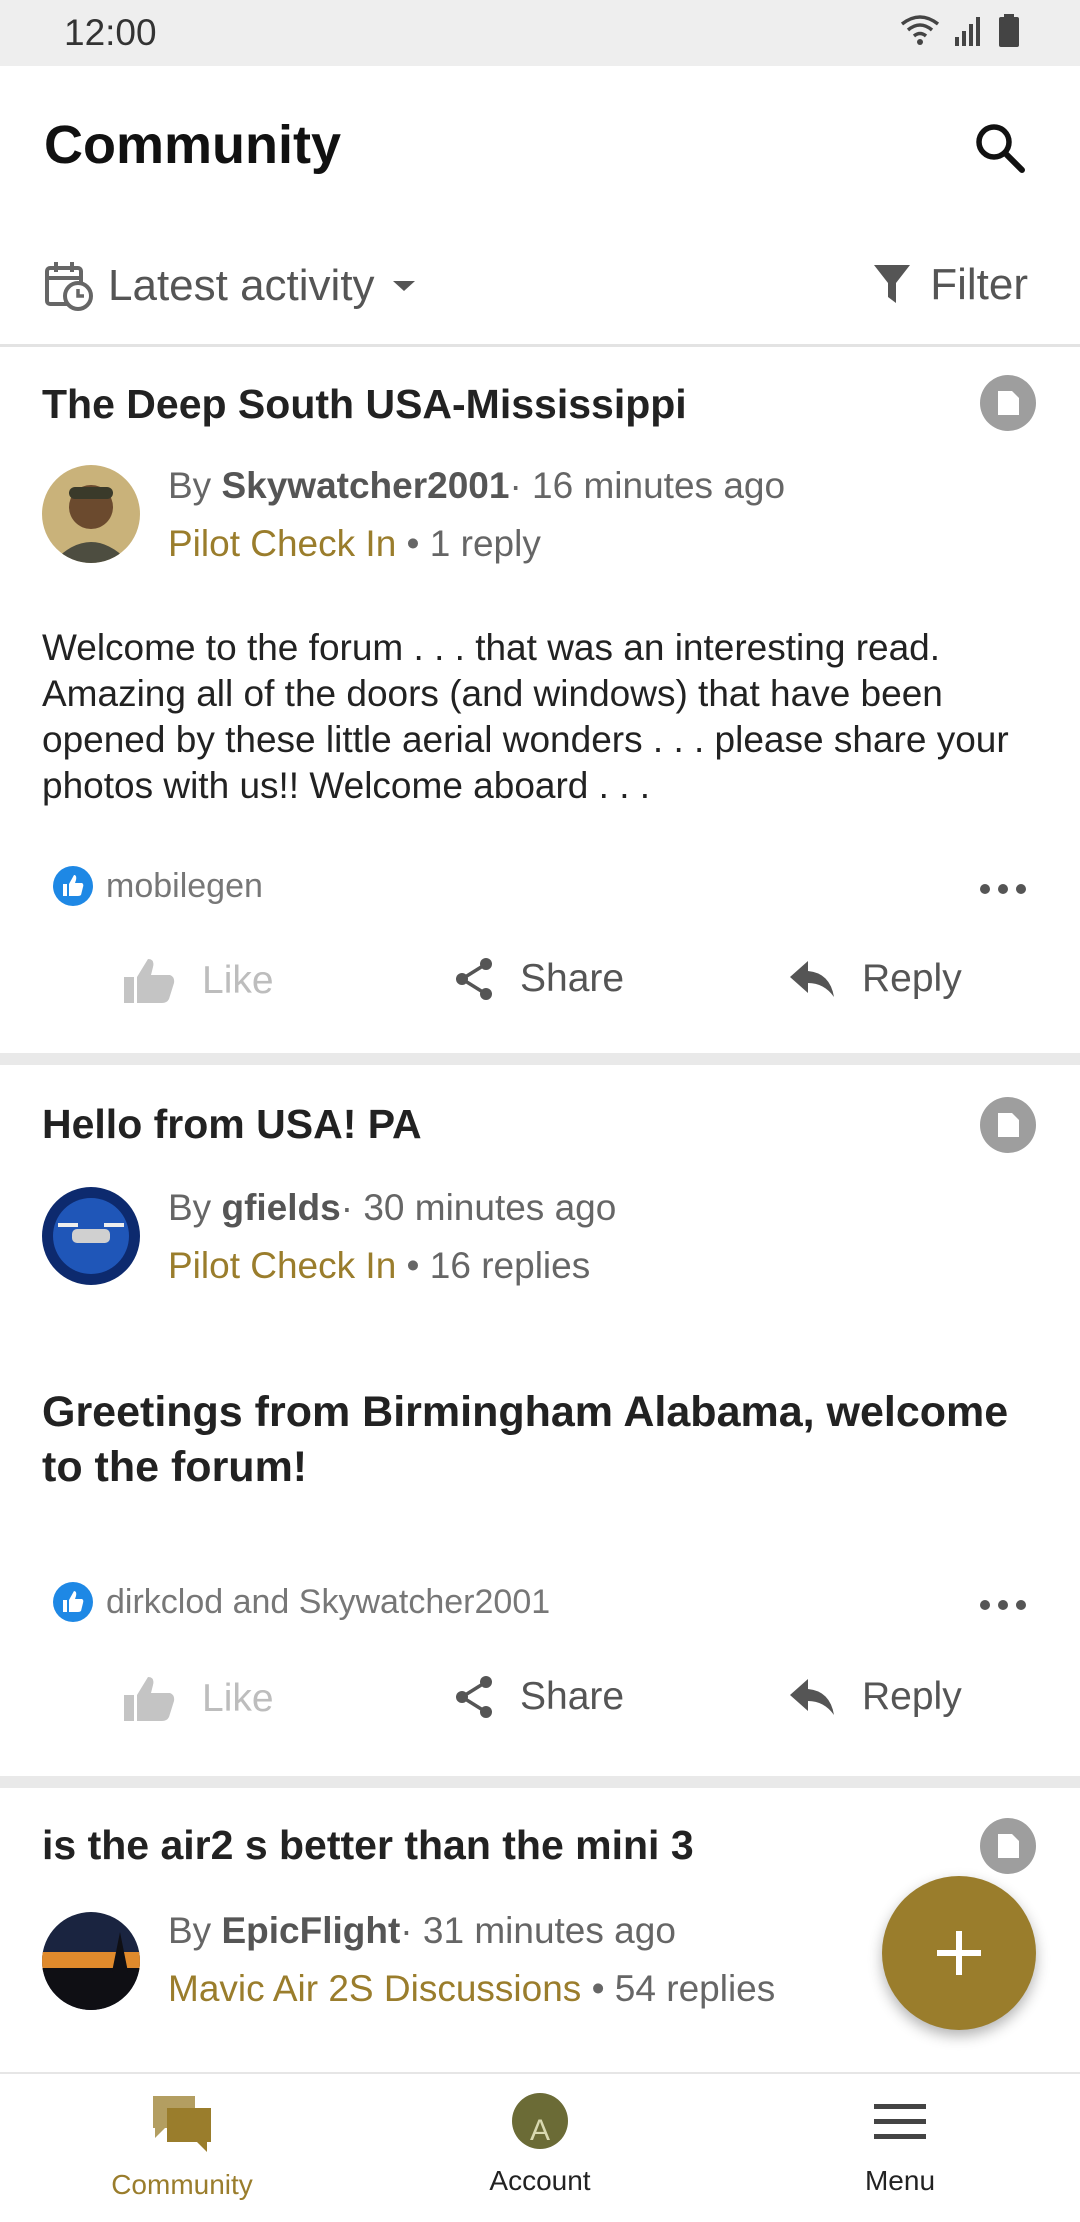 This screenshot has height=2222, width=1080. I want to click on post-meta: By Skywatcher2001· 16 minutes ago, so click(477, 485).